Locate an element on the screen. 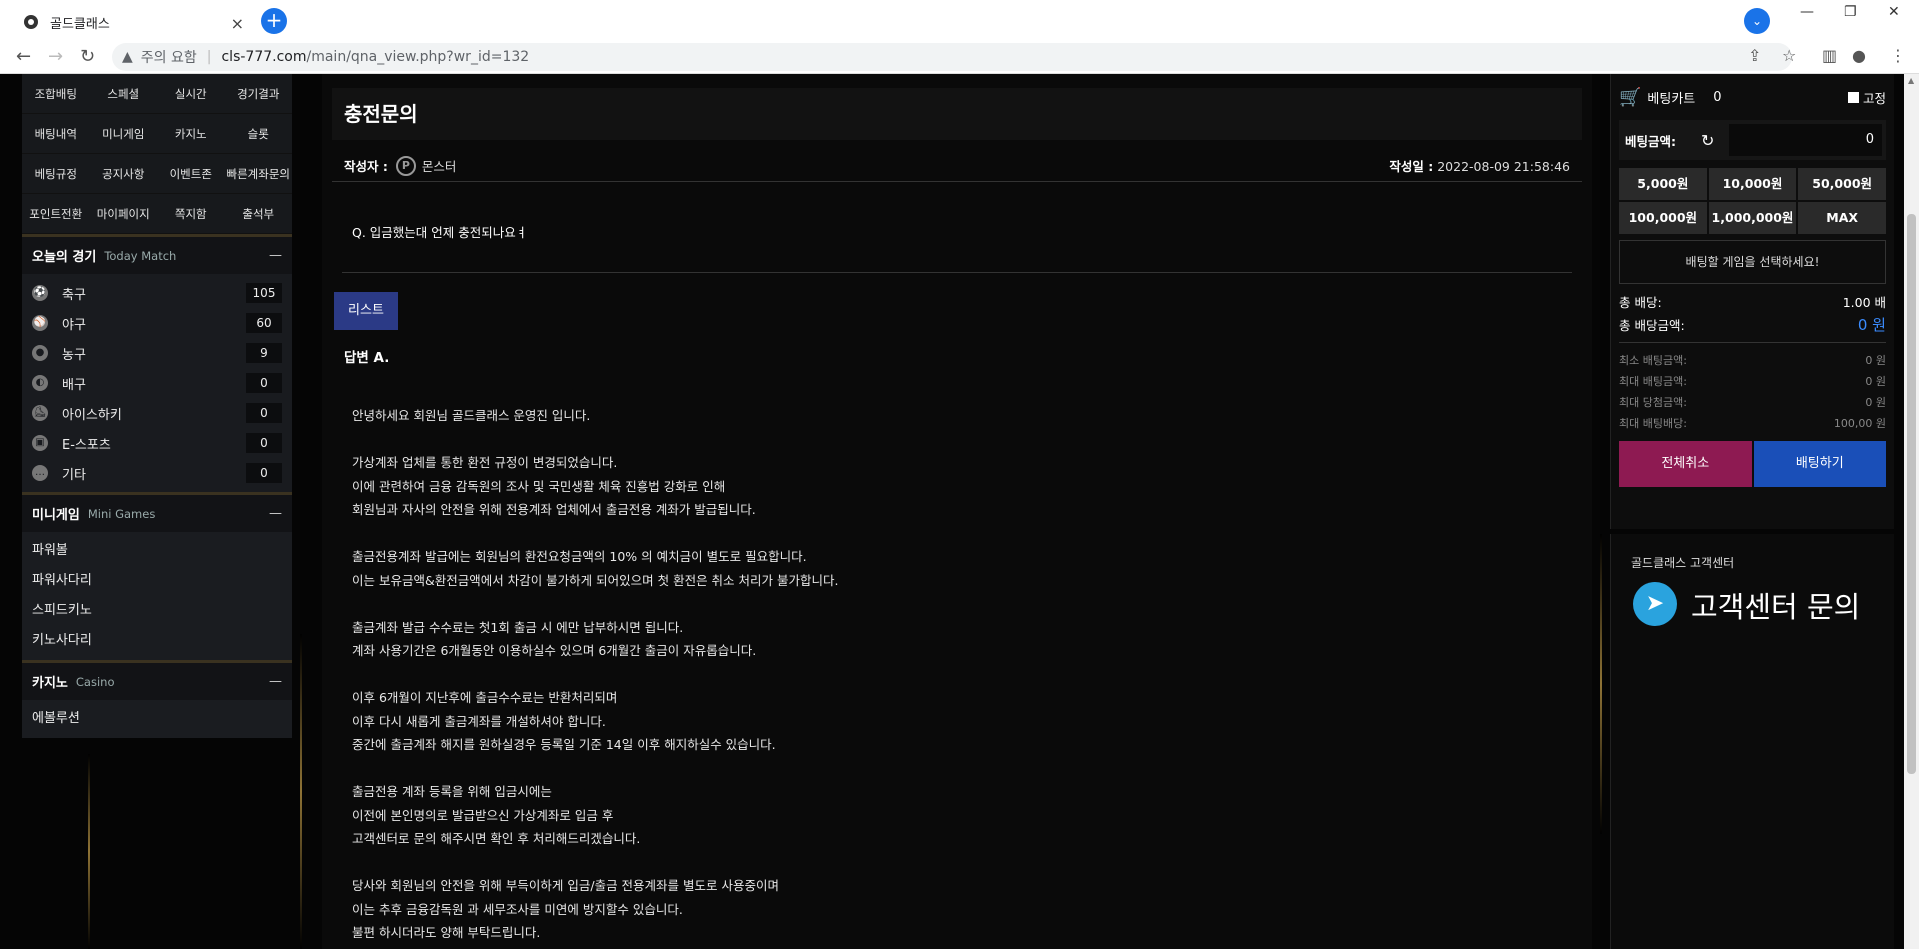 The width and height of the screenshot is (1919, 949). browser-menu-icon: ⋮ is located at coordinates (1898, 55).